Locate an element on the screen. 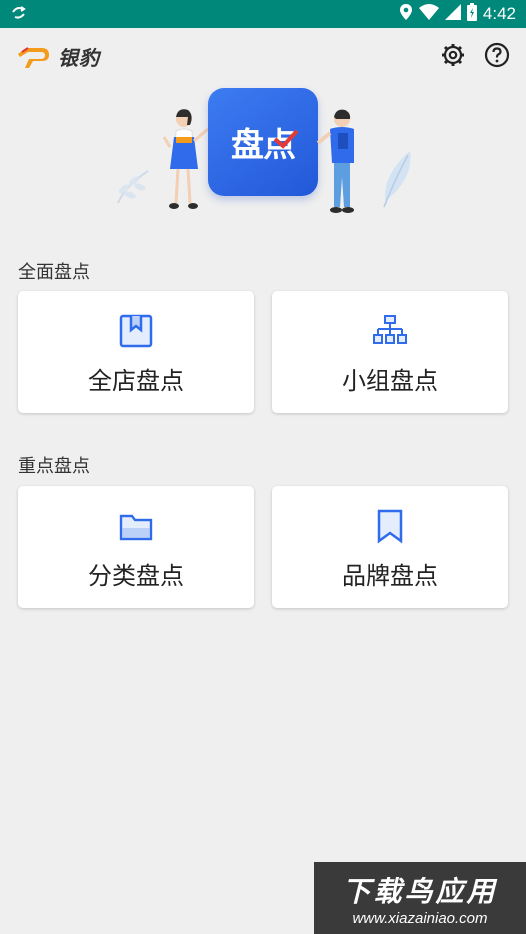  feather-icon is located at coordinates (397, 179).